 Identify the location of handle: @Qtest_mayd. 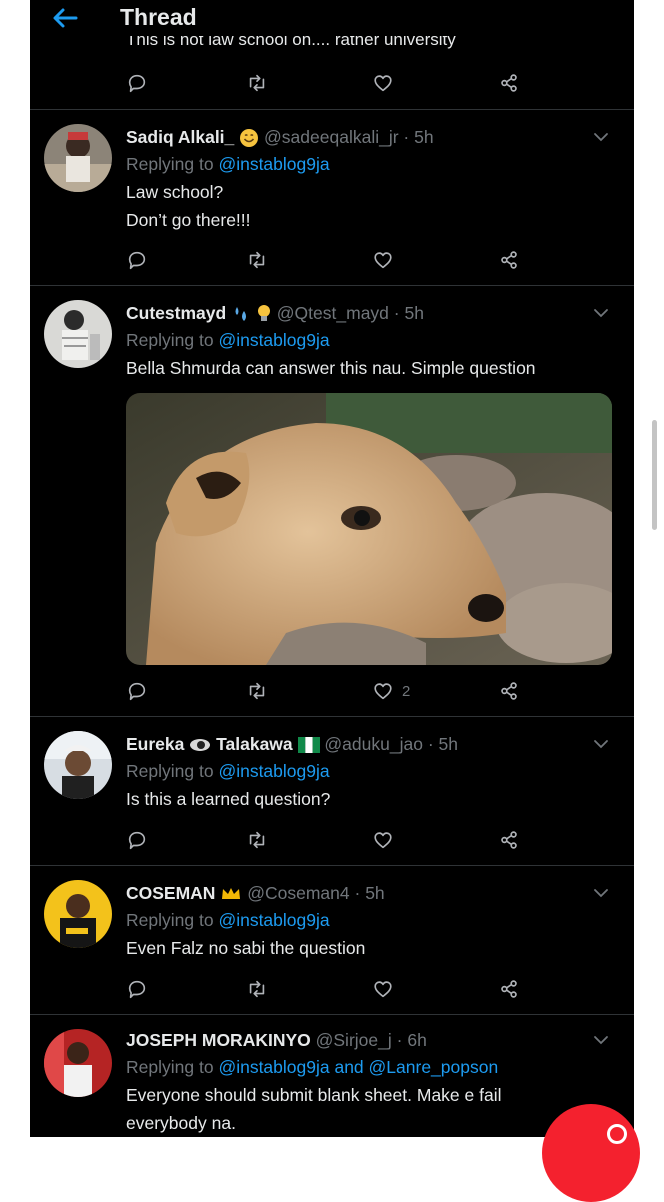
(333, 313).